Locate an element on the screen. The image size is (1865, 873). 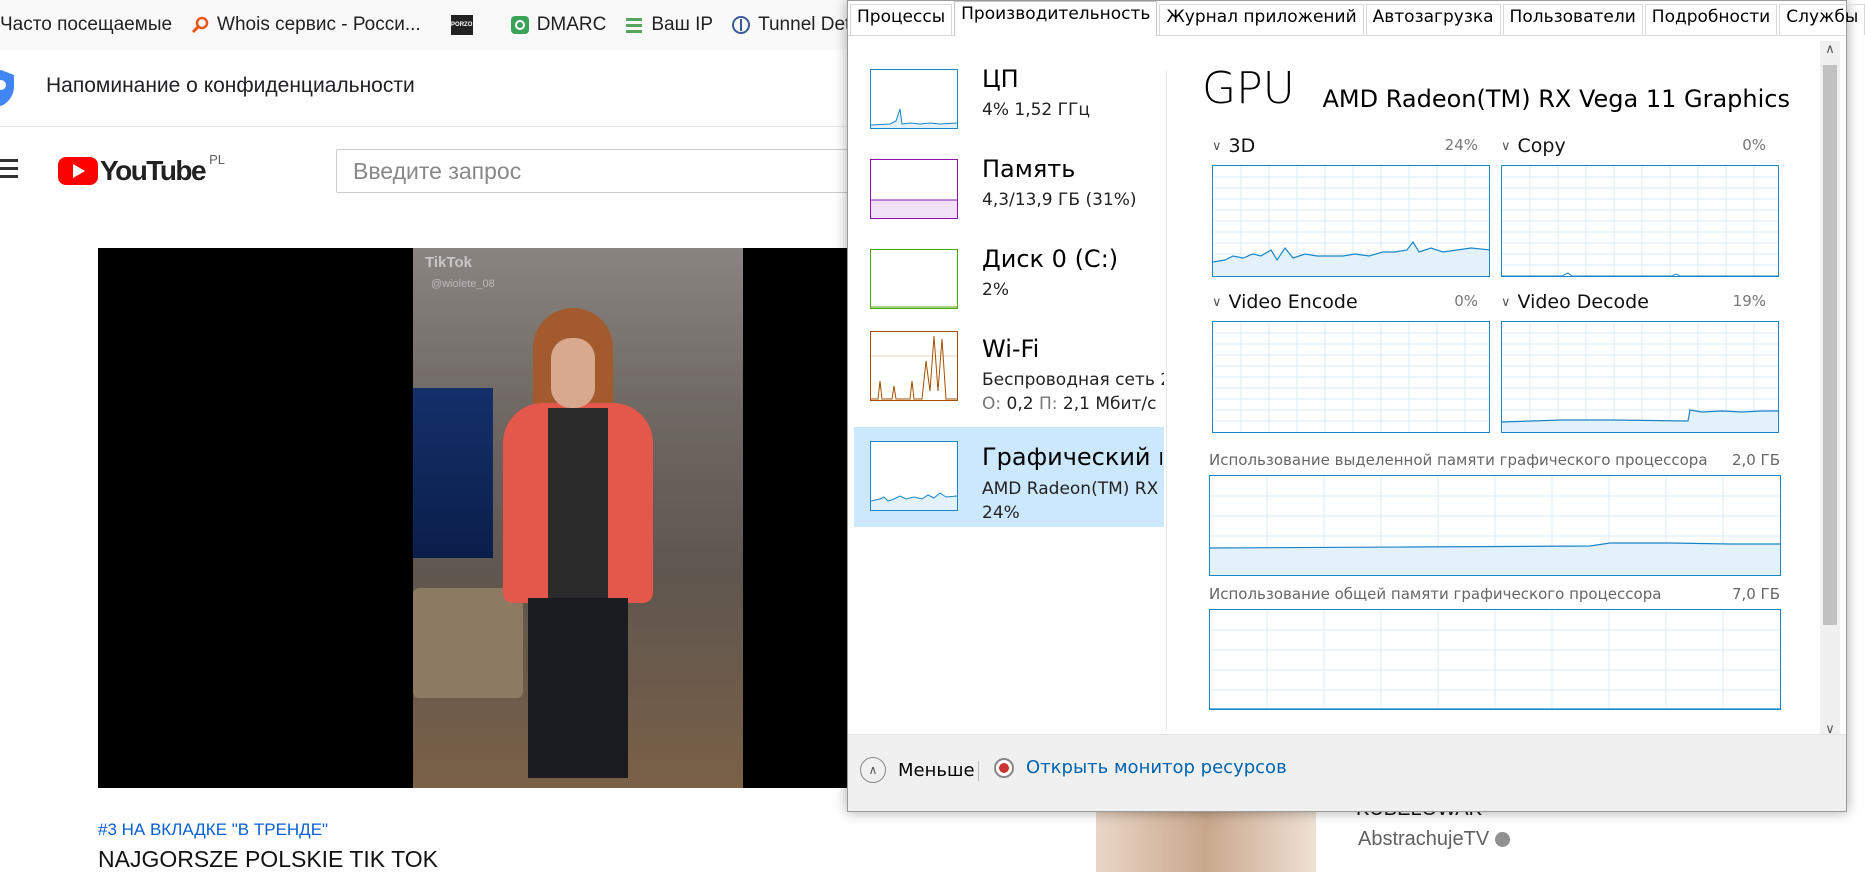
window-backdrop is located at coordinates (453, 473).